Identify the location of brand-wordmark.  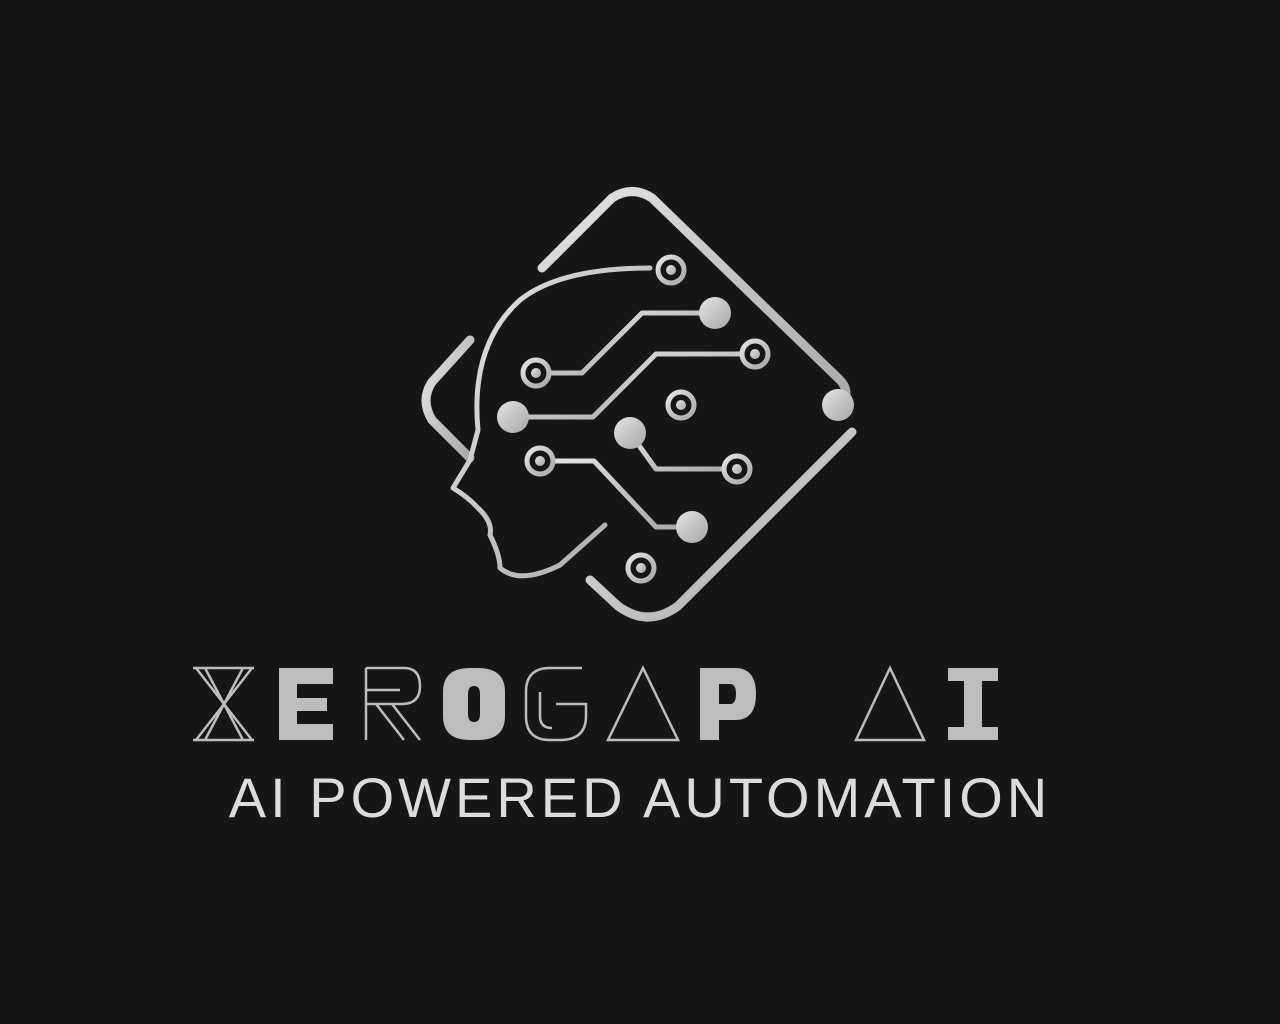
(595, 703).